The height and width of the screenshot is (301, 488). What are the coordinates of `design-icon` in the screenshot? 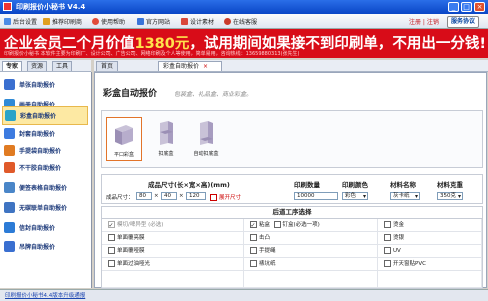 It's located at (184, 21).